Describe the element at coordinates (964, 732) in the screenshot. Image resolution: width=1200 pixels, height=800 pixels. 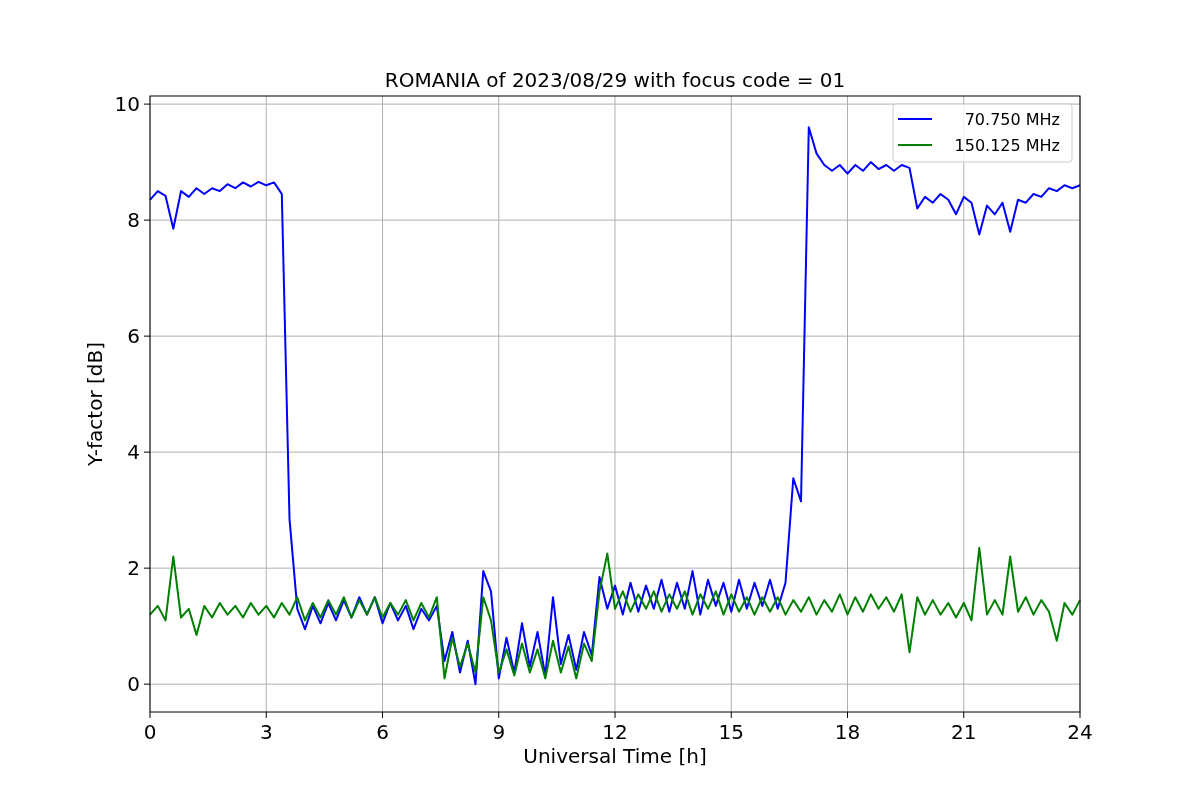
I see `tick-label: 21` at that location.